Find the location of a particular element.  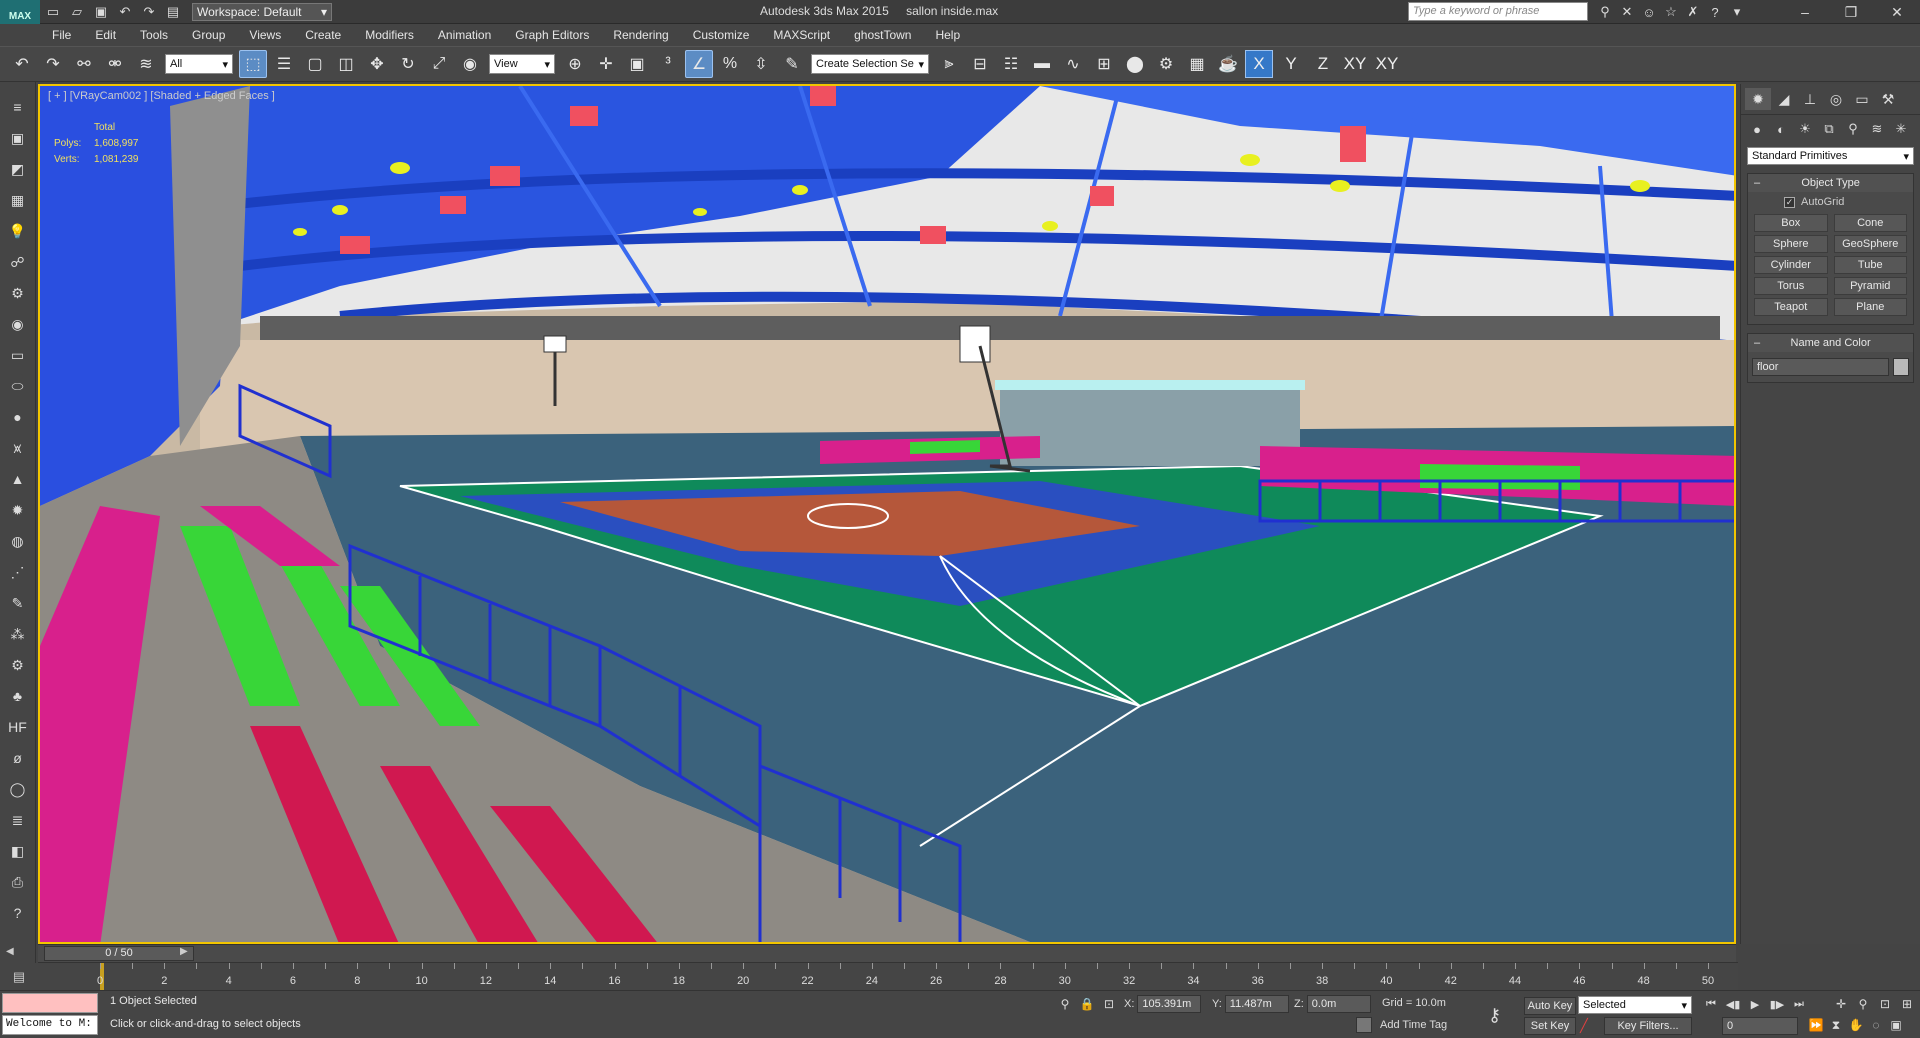

orbit-icon: ◌ is located at coordinates (1876, 1025).